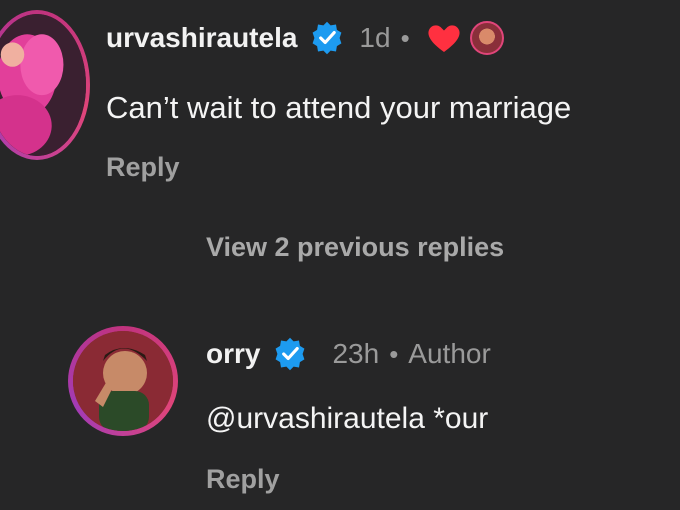  Describe the element at coordinates (347, 418) in the screenshot. I see `comment-text: @urvashirautela *our` at that location.